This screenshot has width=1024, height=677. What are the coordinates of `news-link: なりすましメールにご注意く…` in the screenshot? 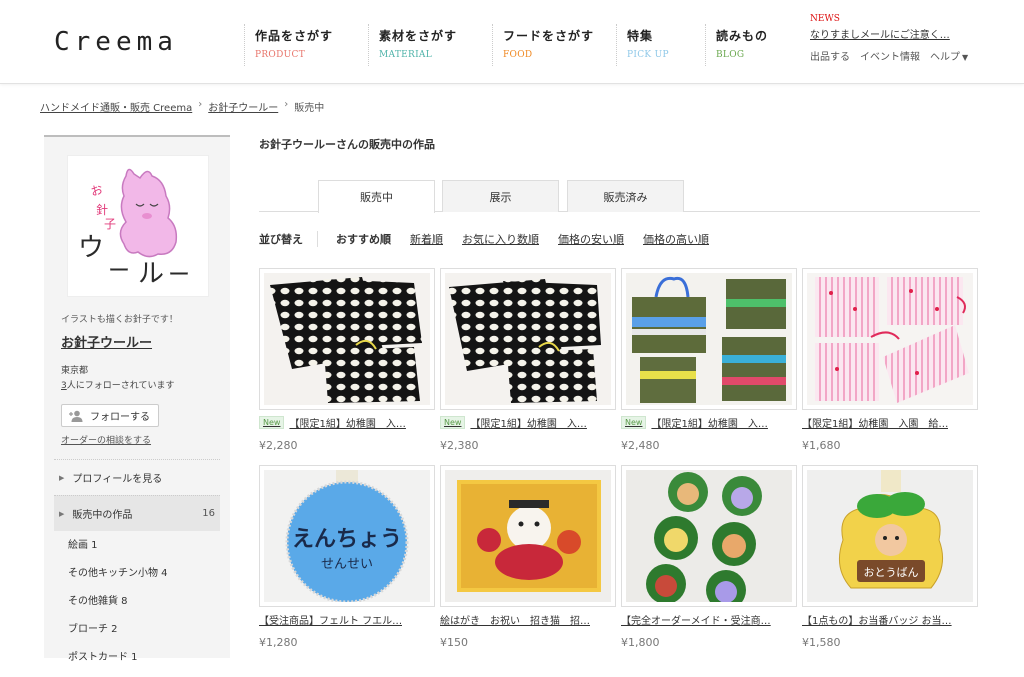 It's located at (912, 33).